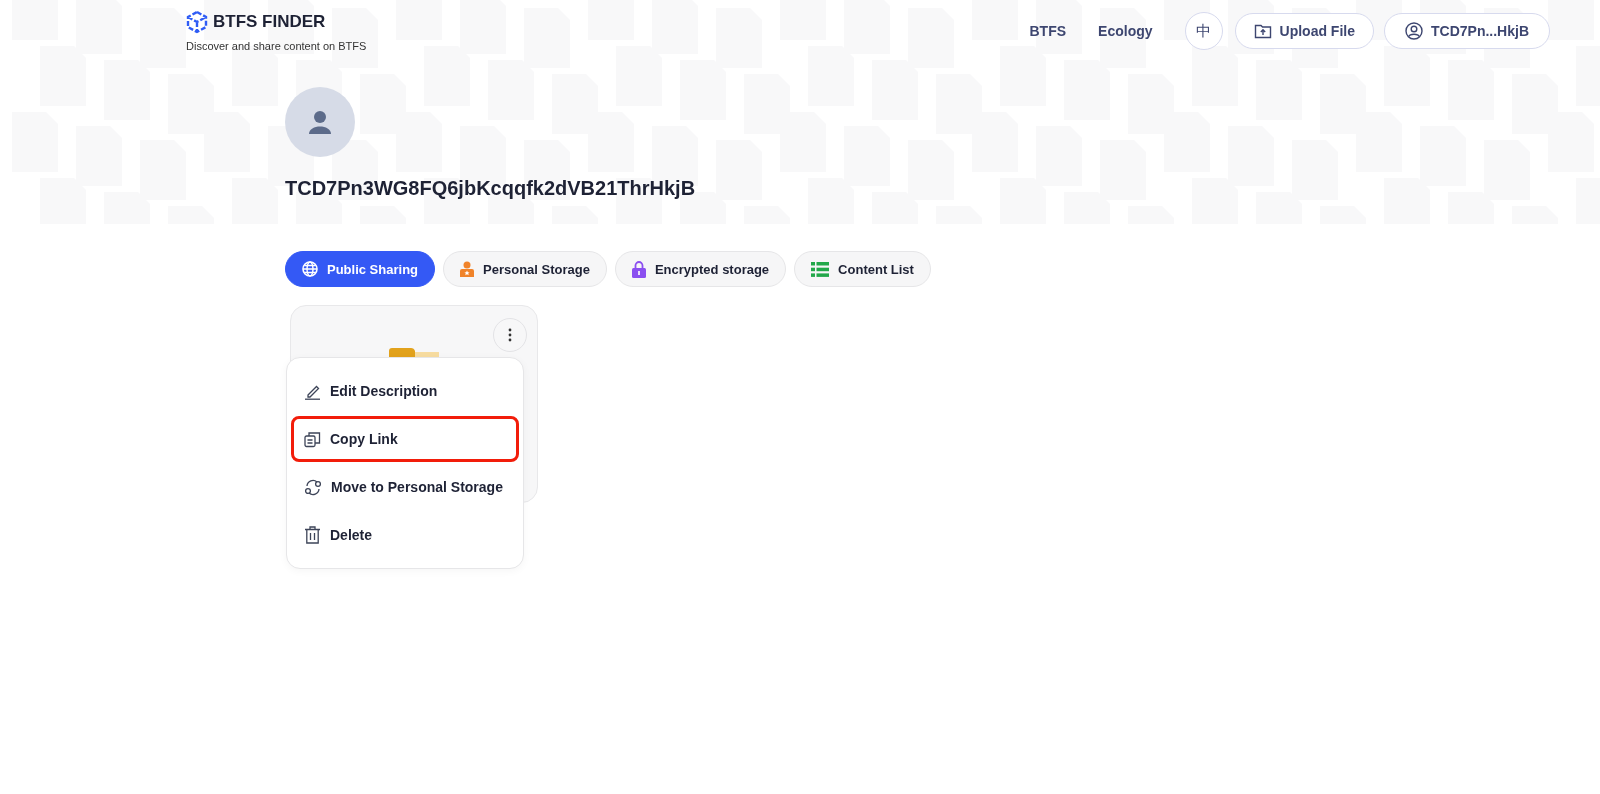 This screenshot has height=794, width=1600. I want to click on logo-text: BTFS FINDER, so click(269, 22).